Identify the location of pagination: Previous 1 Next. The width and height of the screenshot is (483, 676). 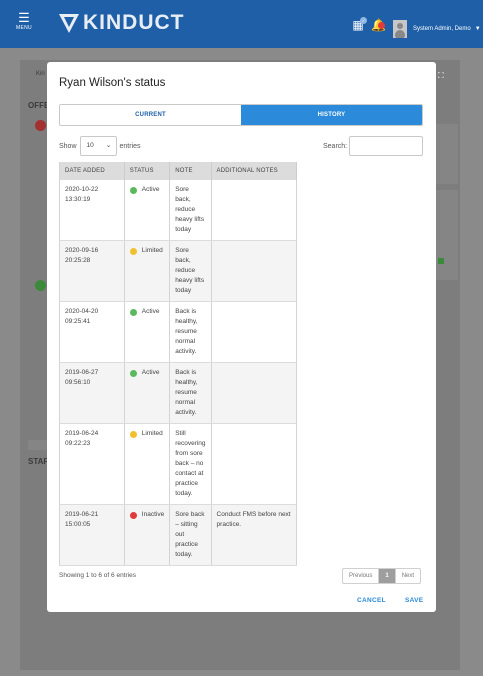
(382, 576).